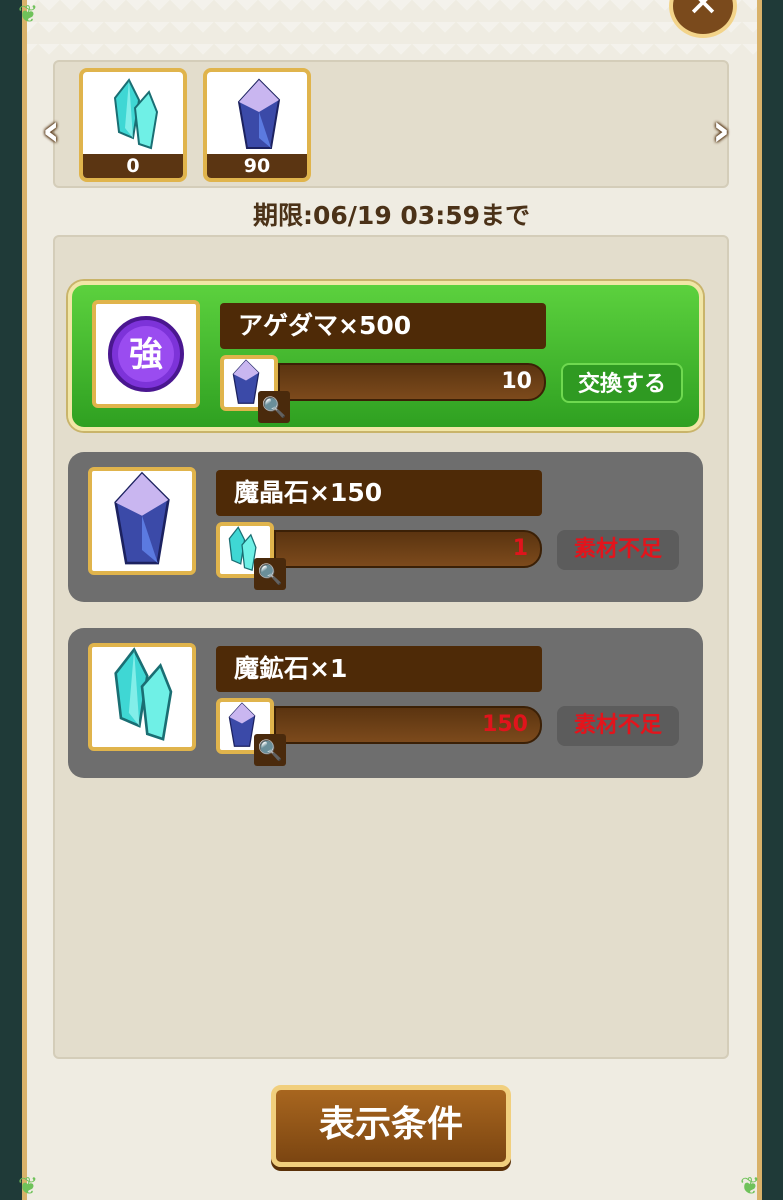 The image size is (783, 1200). I want to click on cost-value: 1, so click(408, 549).